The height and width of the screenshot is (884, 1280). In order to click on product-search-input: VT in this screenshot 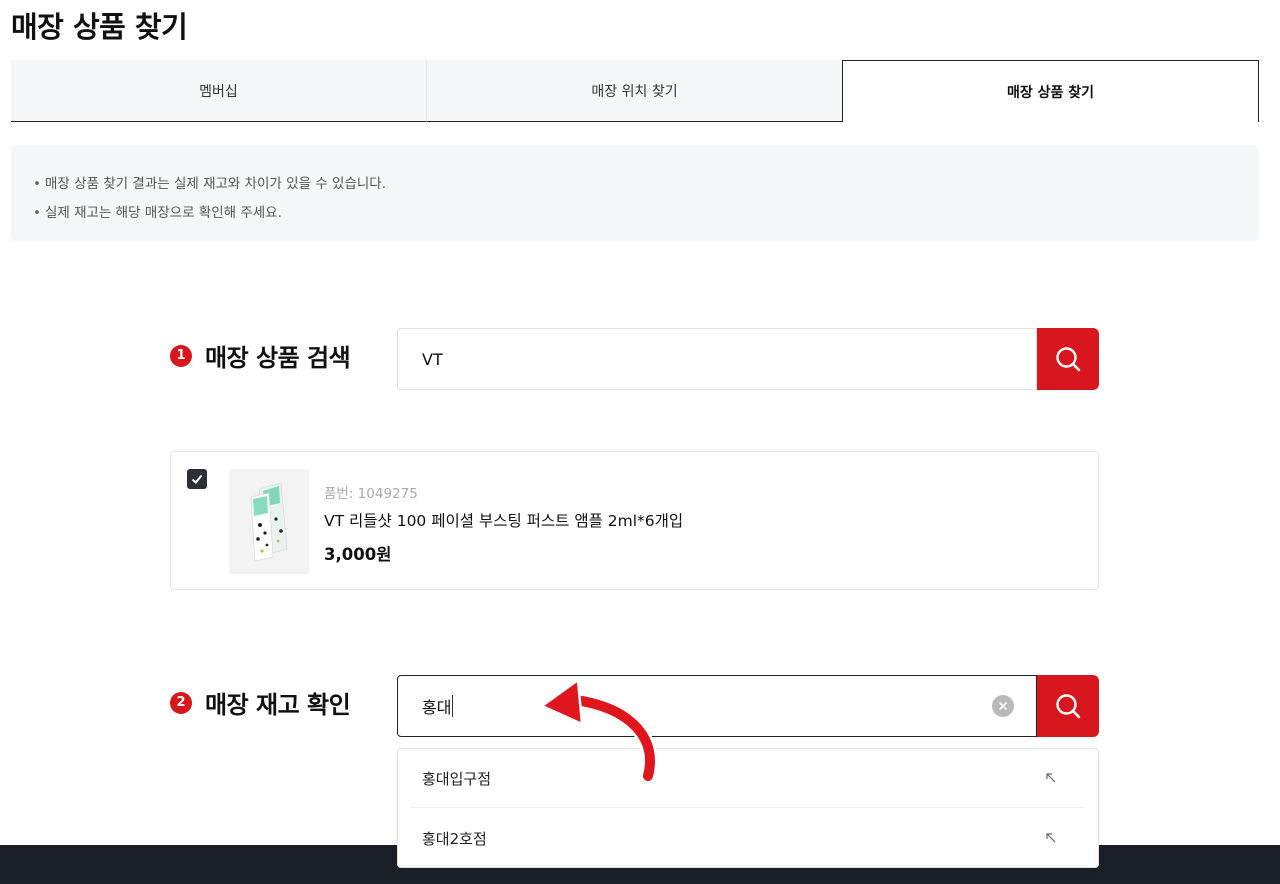, I will do `click(717, 359)`.